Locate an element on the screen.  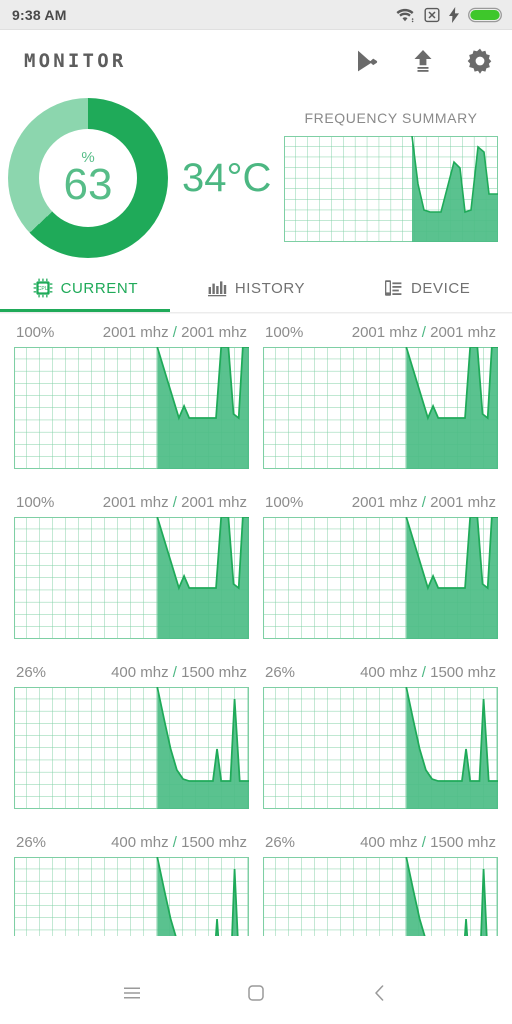
frequency-summary-title: FREQUENCY SUMMARY is located at coordinates (391, 117).